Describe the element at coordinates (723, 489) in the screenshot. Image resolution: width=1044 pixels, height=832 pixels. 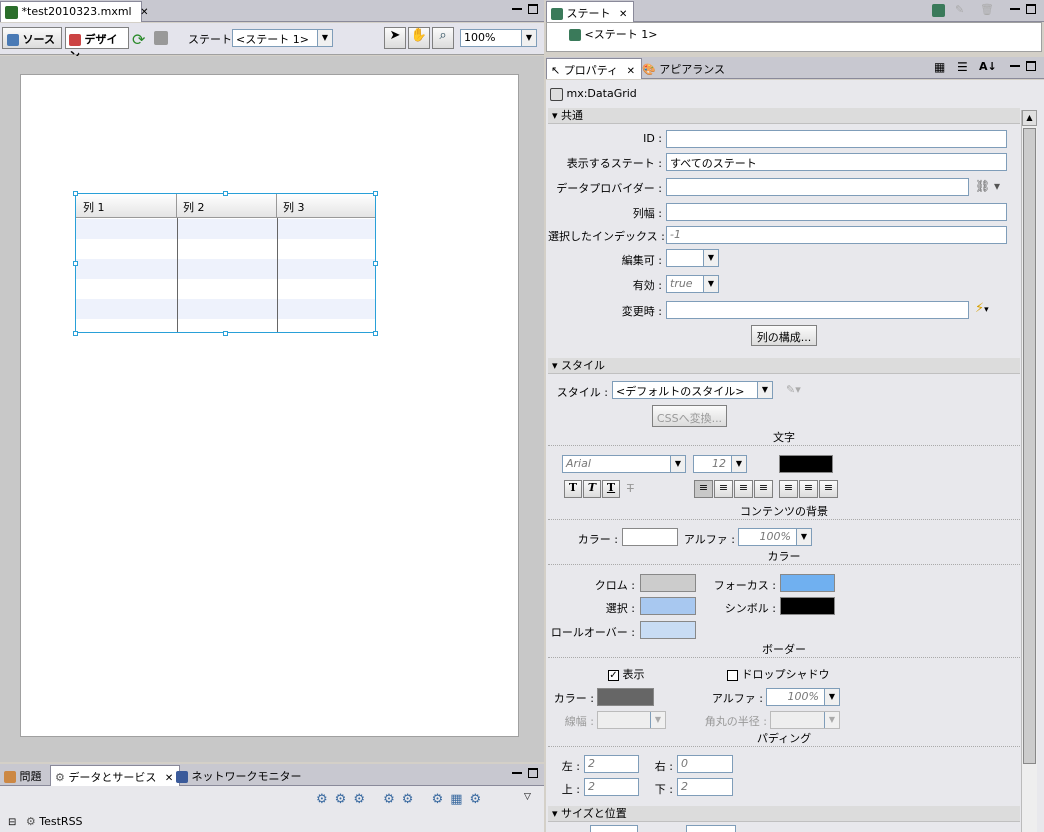
I see `align-center-button: ≡` at that location.